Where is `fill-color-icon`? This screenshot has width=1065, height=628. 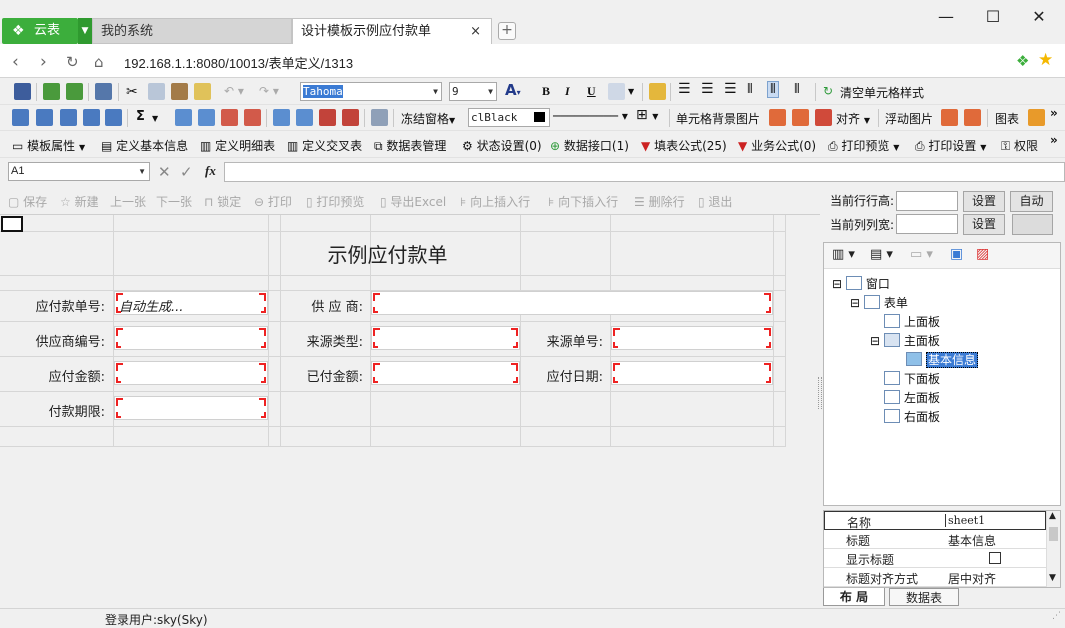
fill-color-icon is located at coordinates (616, 91).